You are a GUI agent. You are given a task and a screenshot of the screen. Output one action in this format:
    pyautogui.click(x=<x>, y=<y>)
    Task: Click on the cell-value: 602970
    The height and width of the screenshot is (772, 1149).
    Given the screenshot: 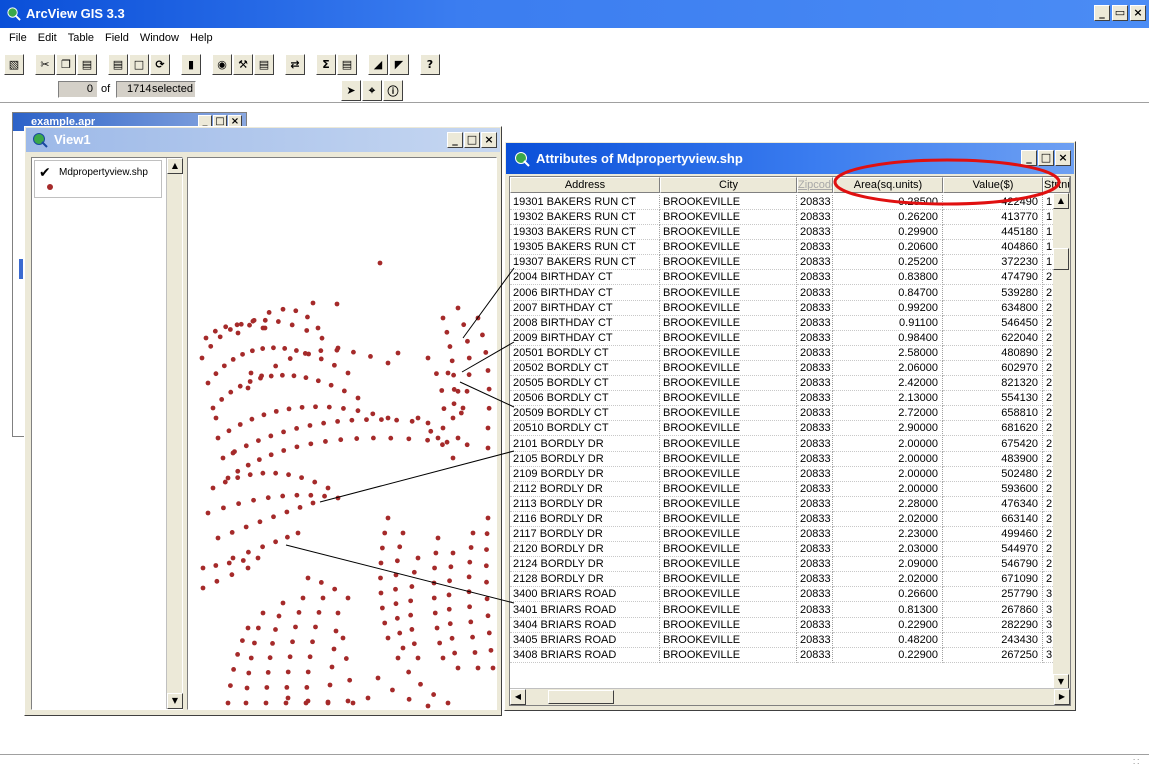 What is the action you would take?
    pyautogui.click(x=993, y=369)
    